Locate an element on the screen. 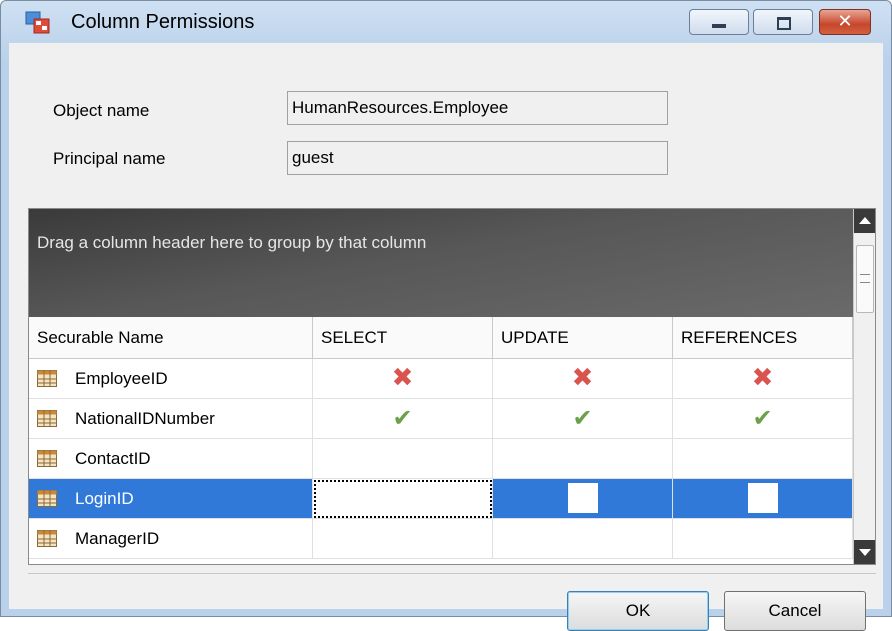 Image resolution: width=892 pixels, height=631 pixels. window-title: Column Permissions is located at coordinates (163, 22).